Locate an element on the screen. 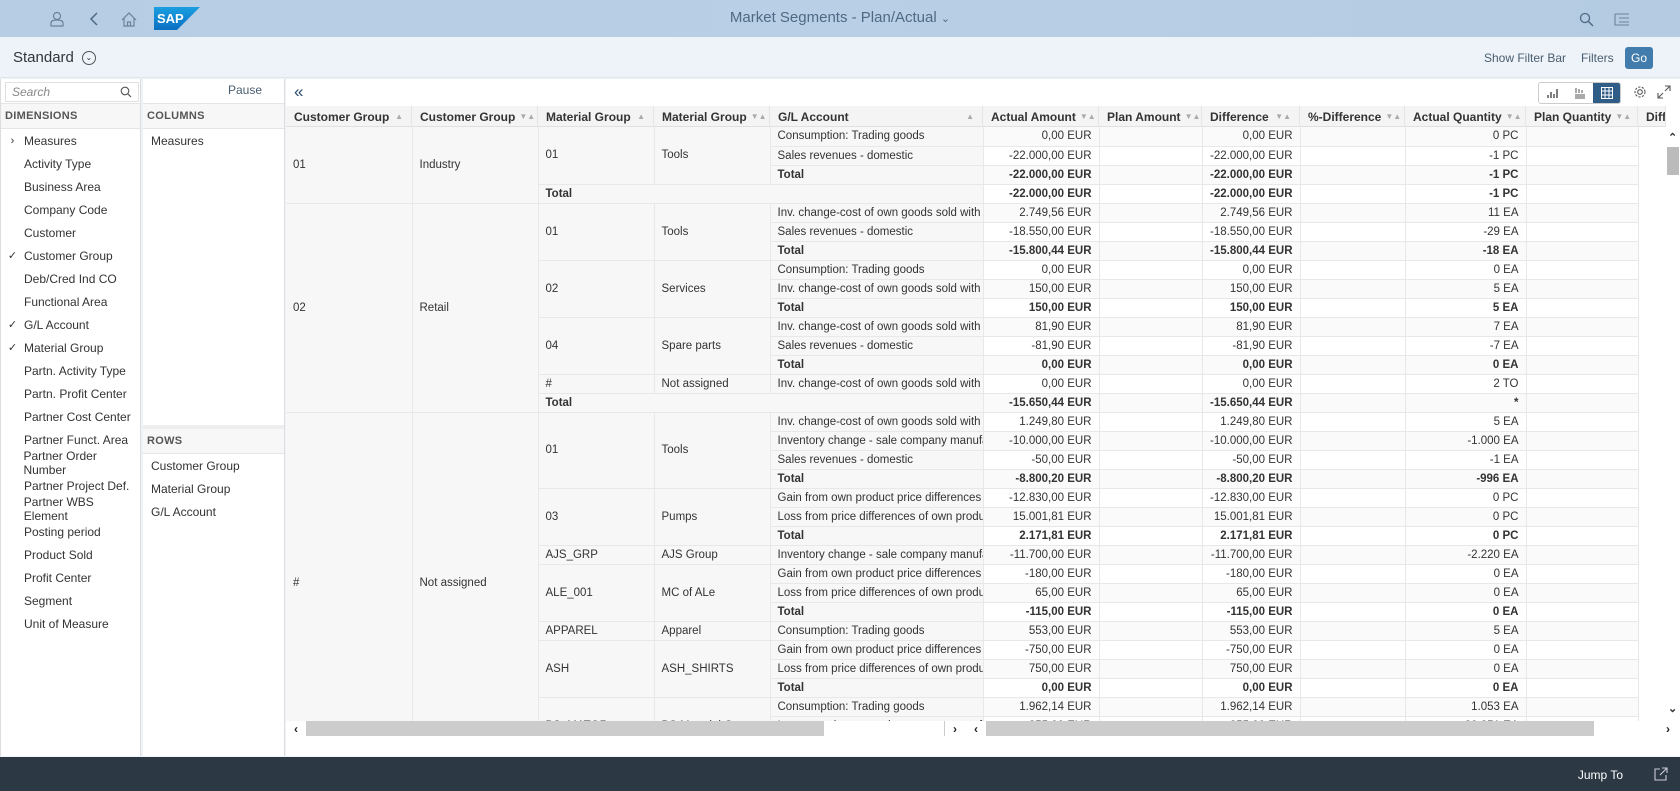 This screenshot has width=1680, height=791. dimension-item: Deb/Cred Ind CO is located at coordinates (70, 278).